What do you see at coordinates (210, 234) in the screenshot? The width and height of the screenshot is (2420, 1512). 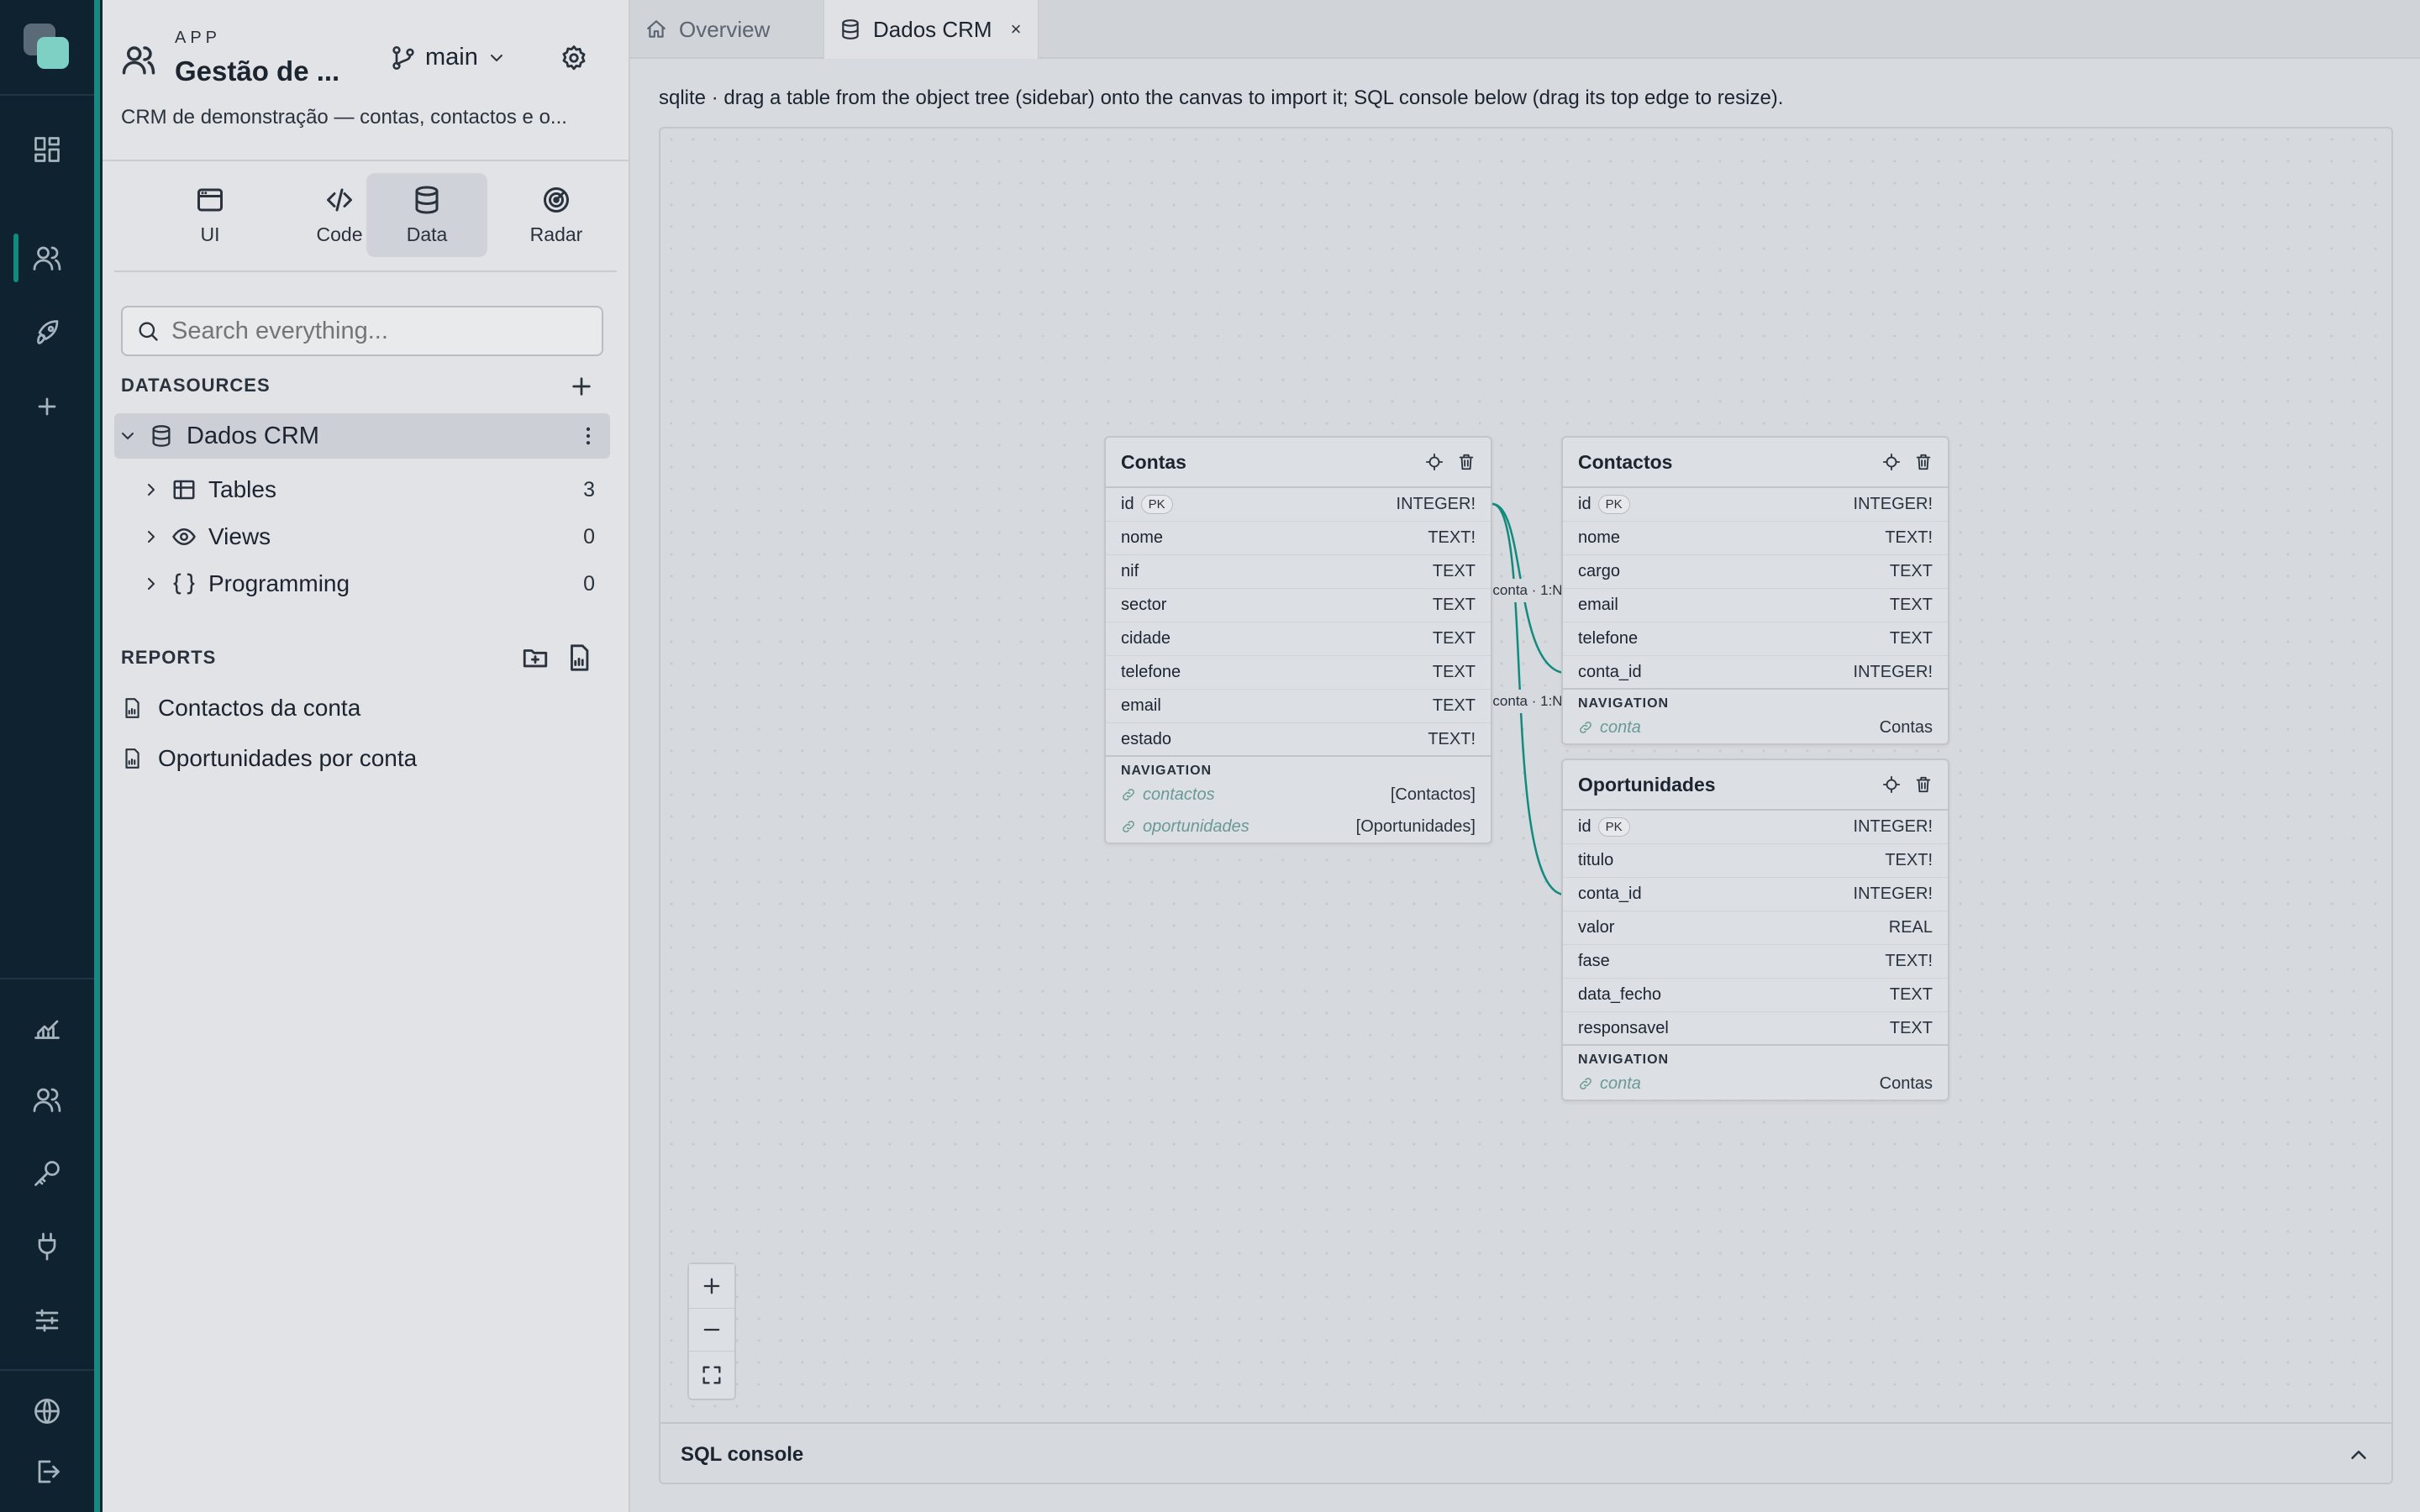 I see `mode-label: UI` at bounding box center [210, 234].